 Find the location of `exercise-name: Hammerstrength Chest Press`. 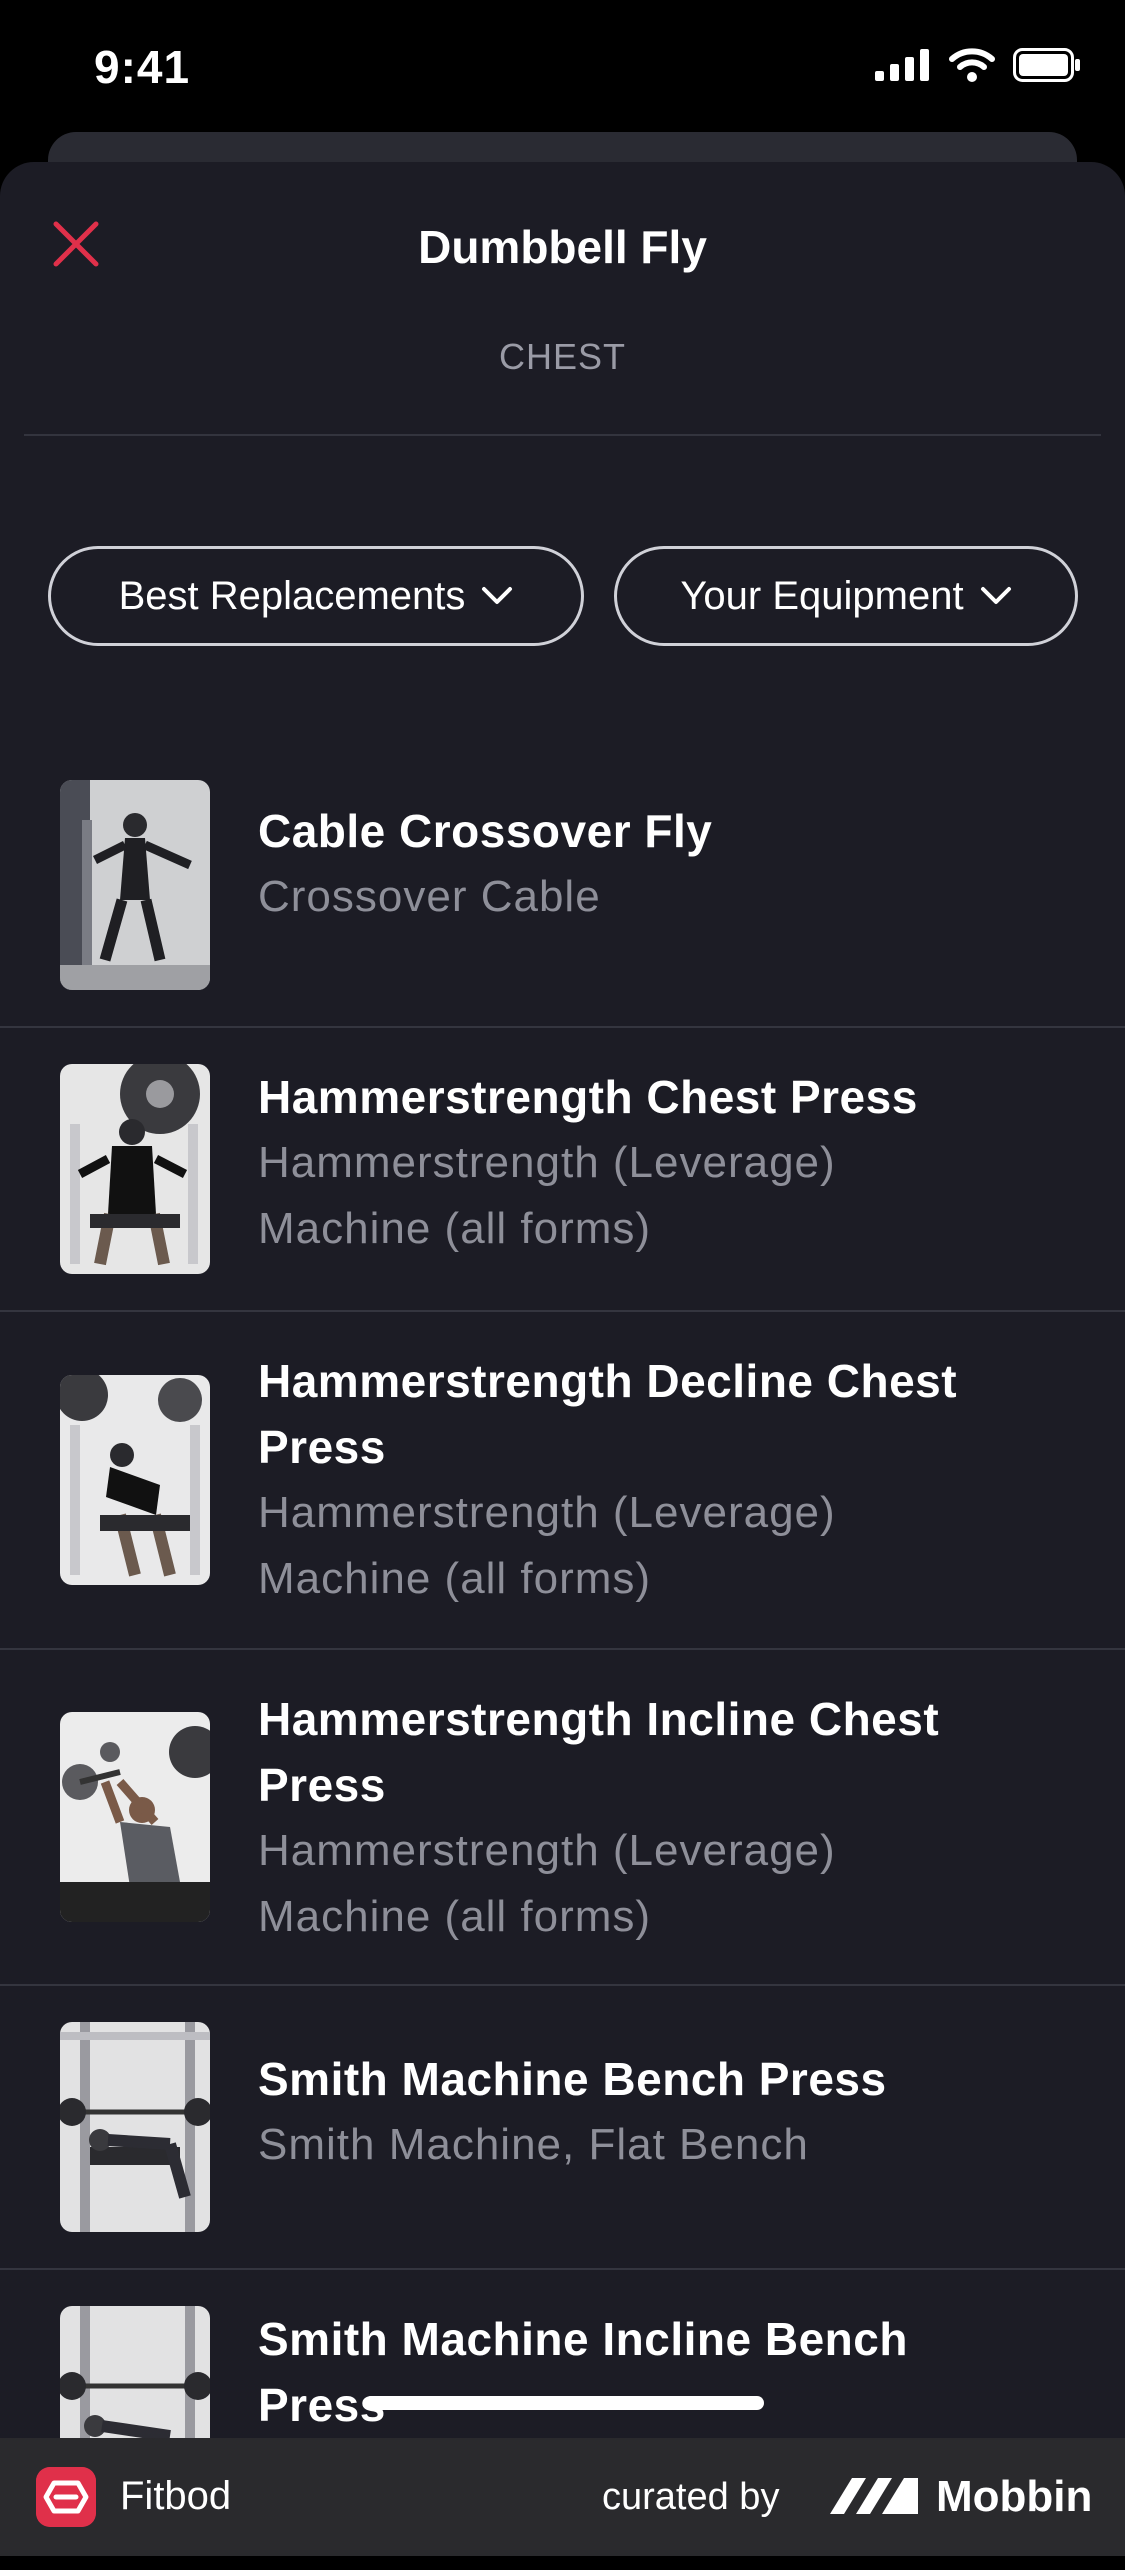

exercise-name: Hammerstrength Chest Press is located at coordinates (588, 1097).